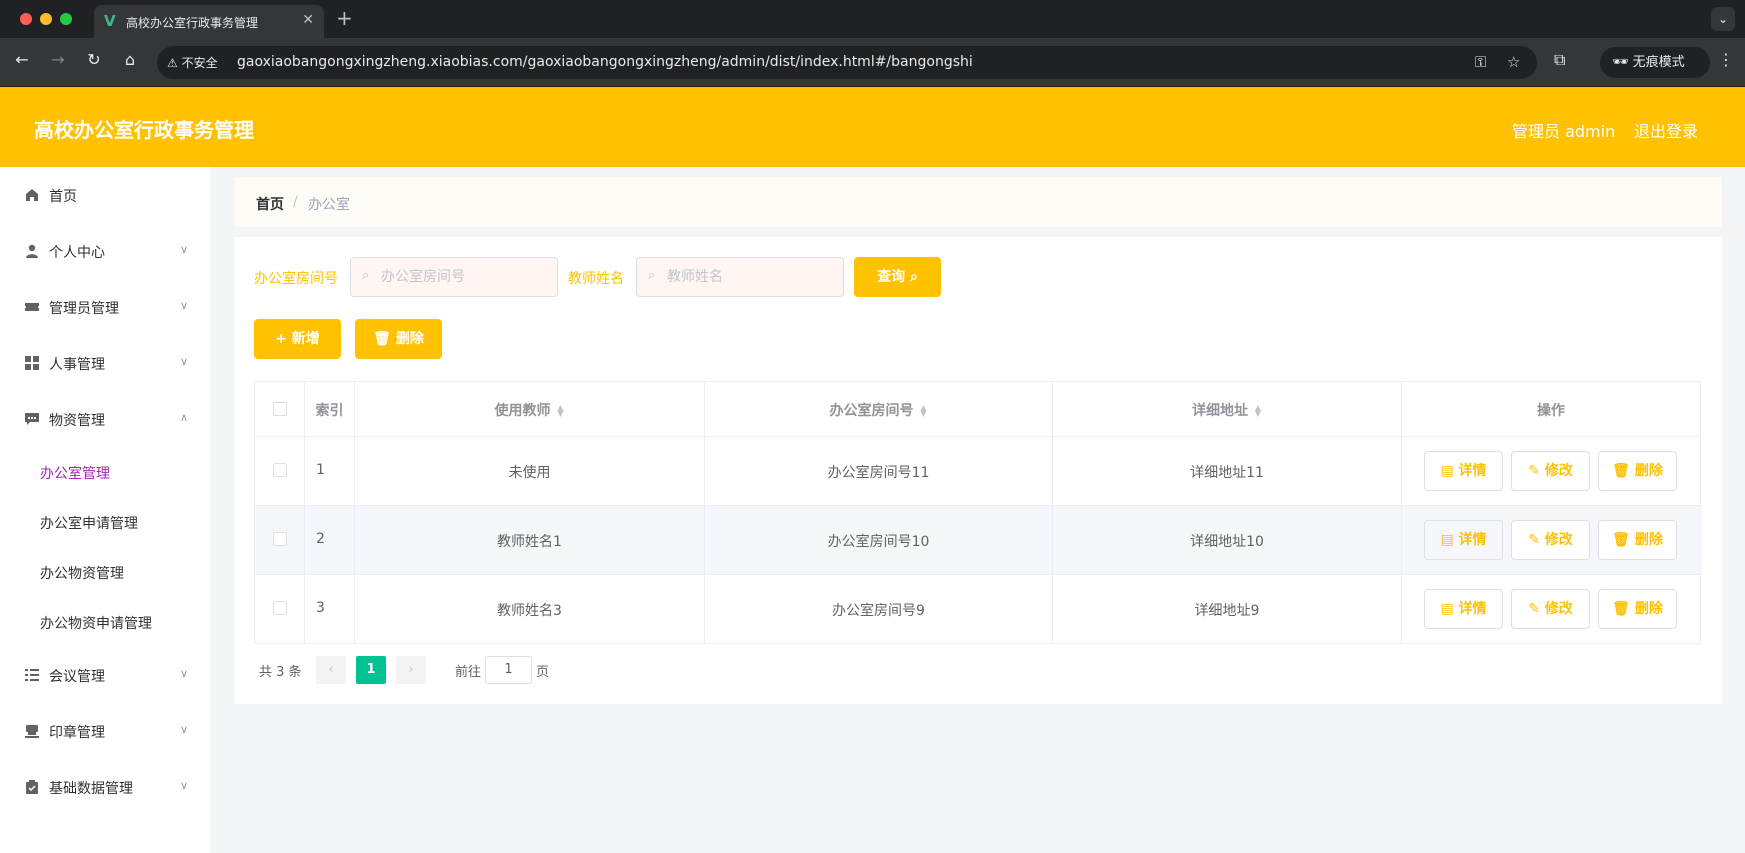 Image resolution: width=1745 pixels, height=853 pixels. Describe the element at coordinates (1227, 473) in the screenshot. I see `row-address: 详细地址11` at that location.